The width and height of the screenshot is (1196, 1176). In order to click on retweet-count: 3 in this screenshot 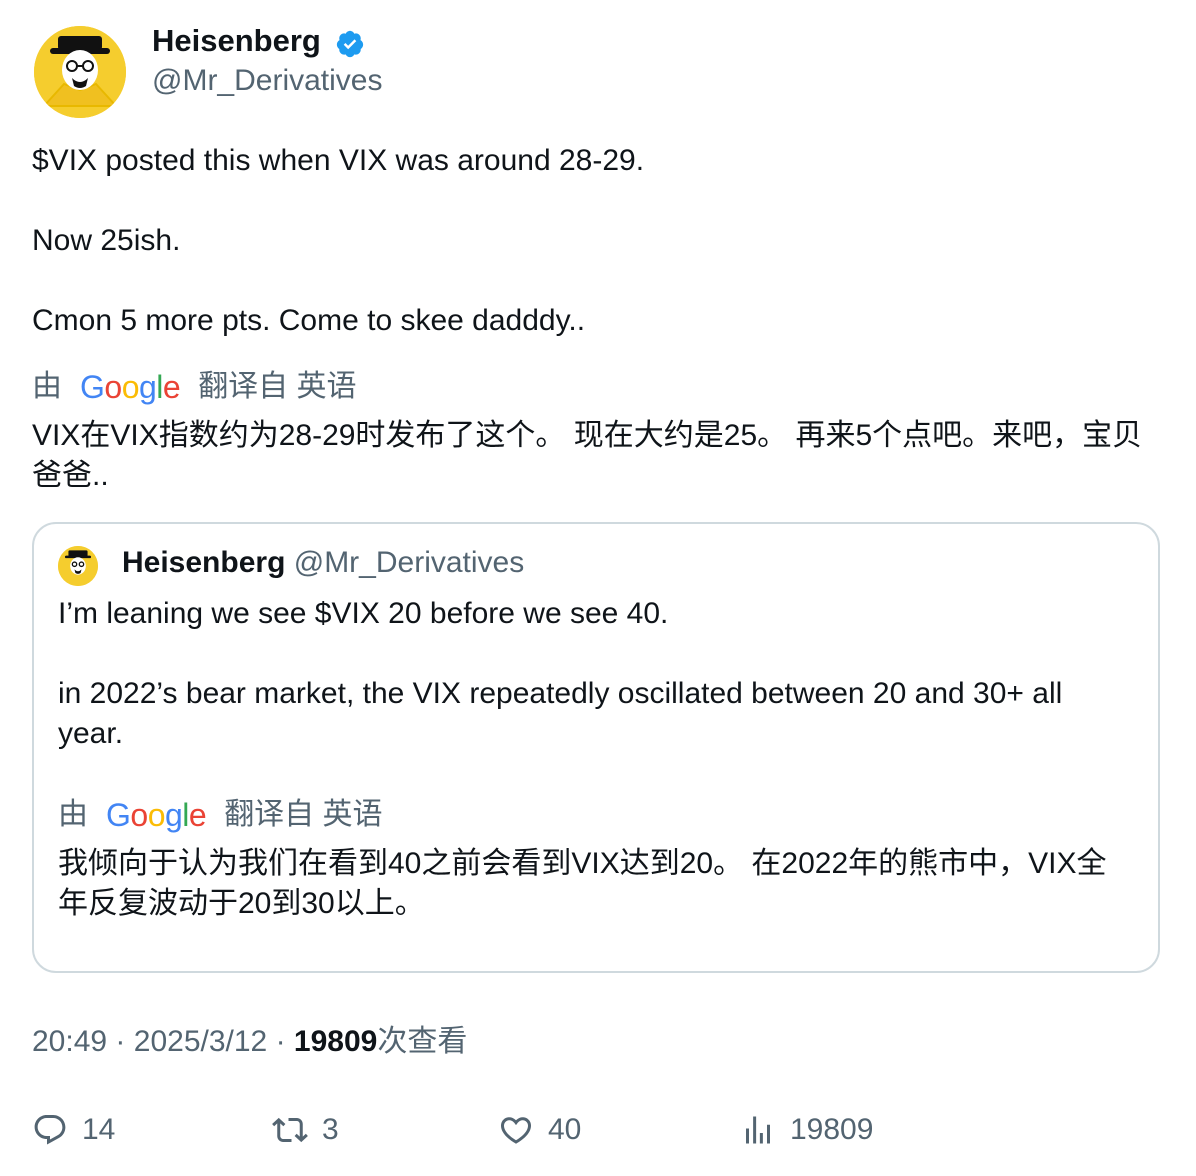, I will do `click(330, 1129)`.